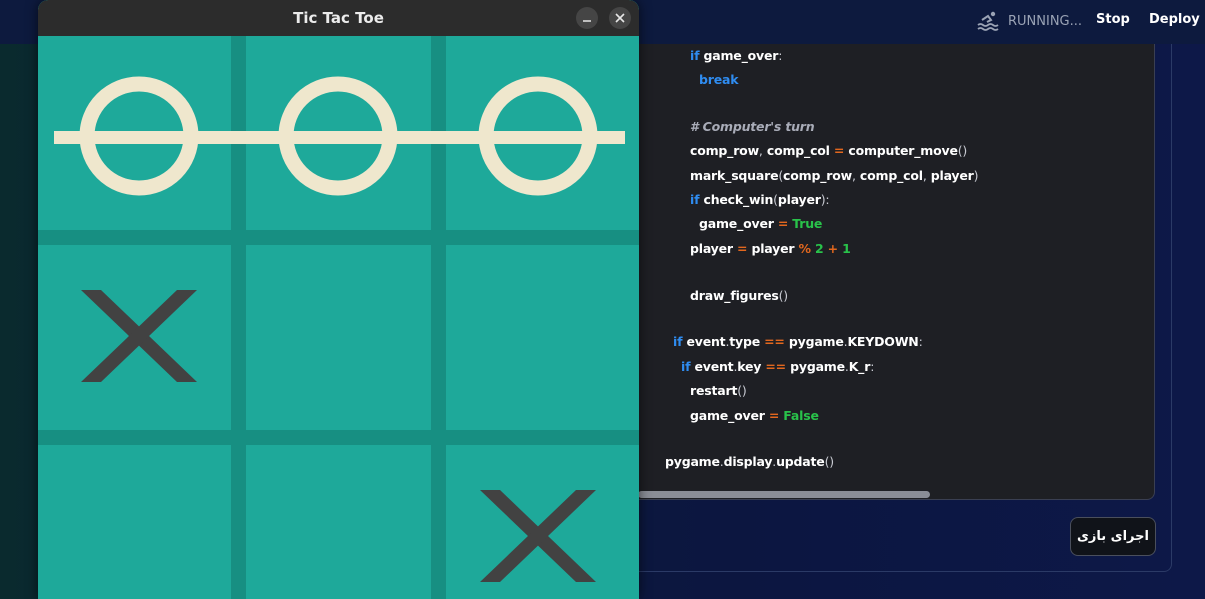  I want to click on code-token: False, so click(799, 415).